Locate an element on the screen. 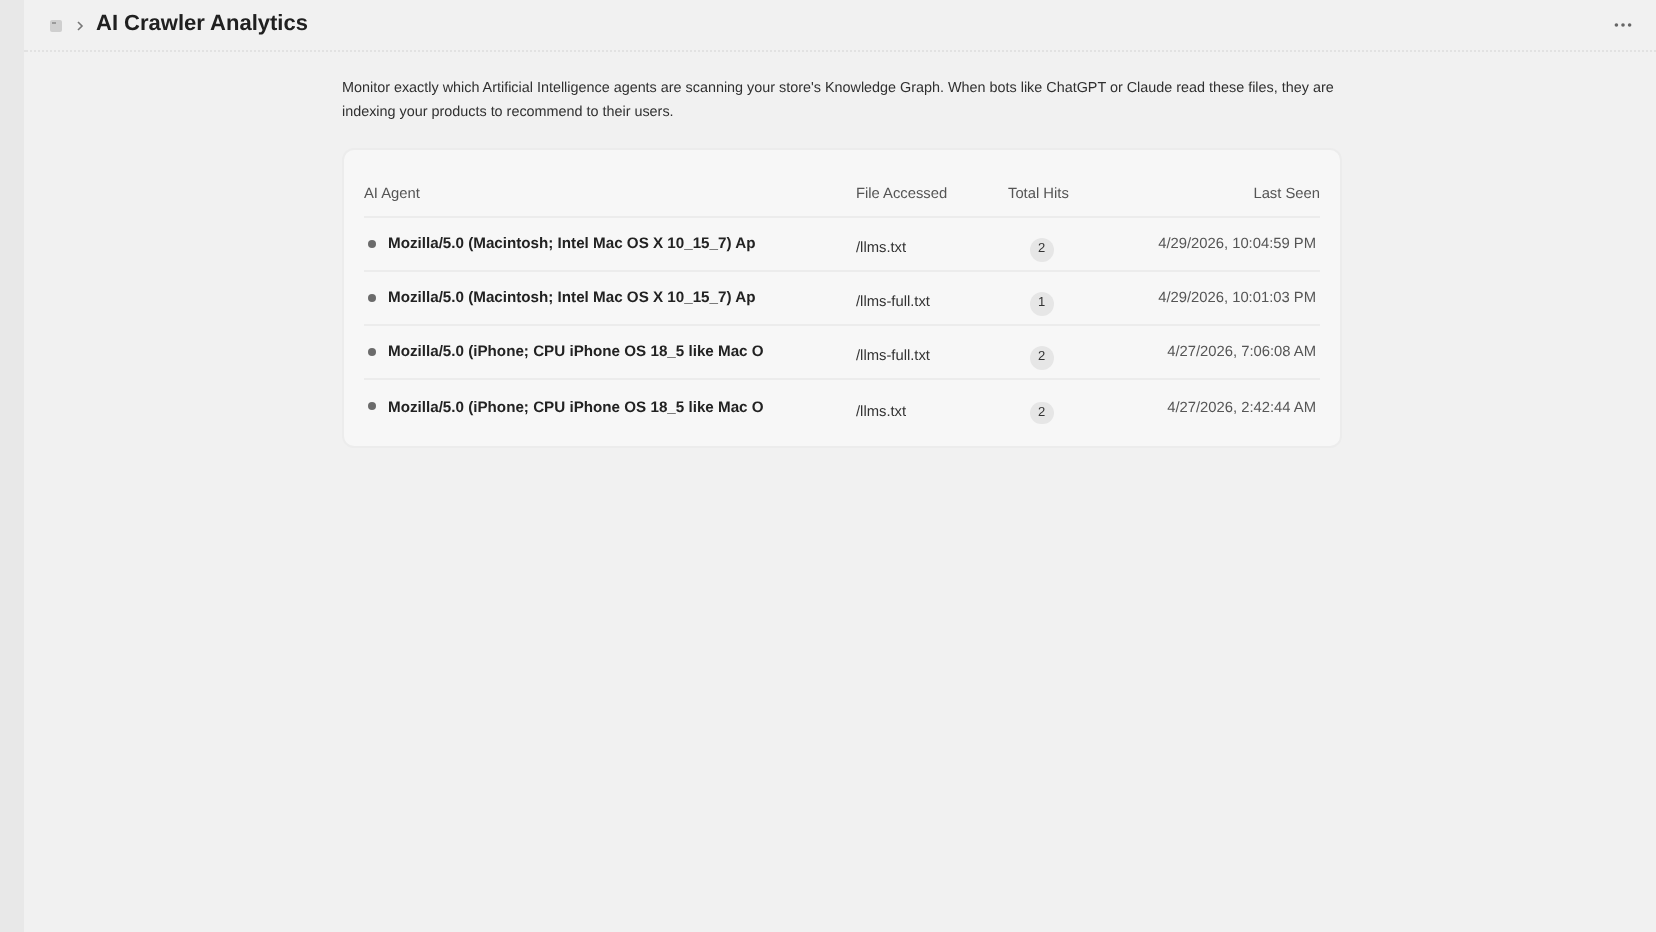  page-title: AI Crawler Analytics is located at coordinates (202, 25).